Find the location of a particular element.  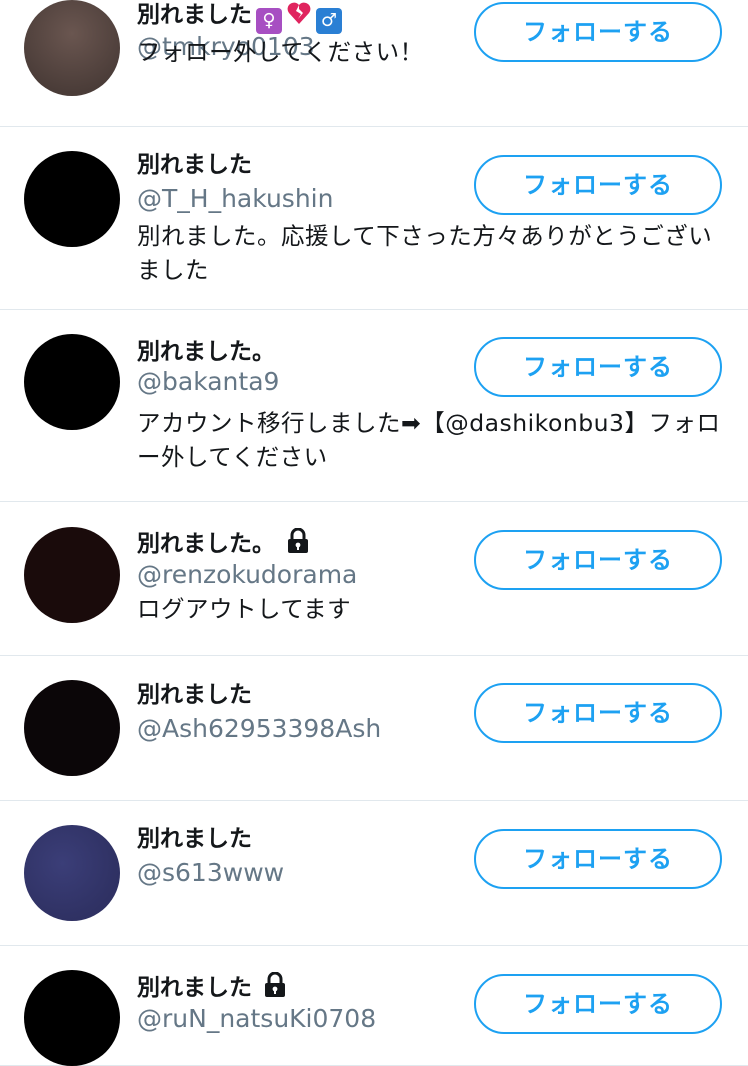

display-name: 別れました ♀ ♂ is located at coordinates (239, 17).